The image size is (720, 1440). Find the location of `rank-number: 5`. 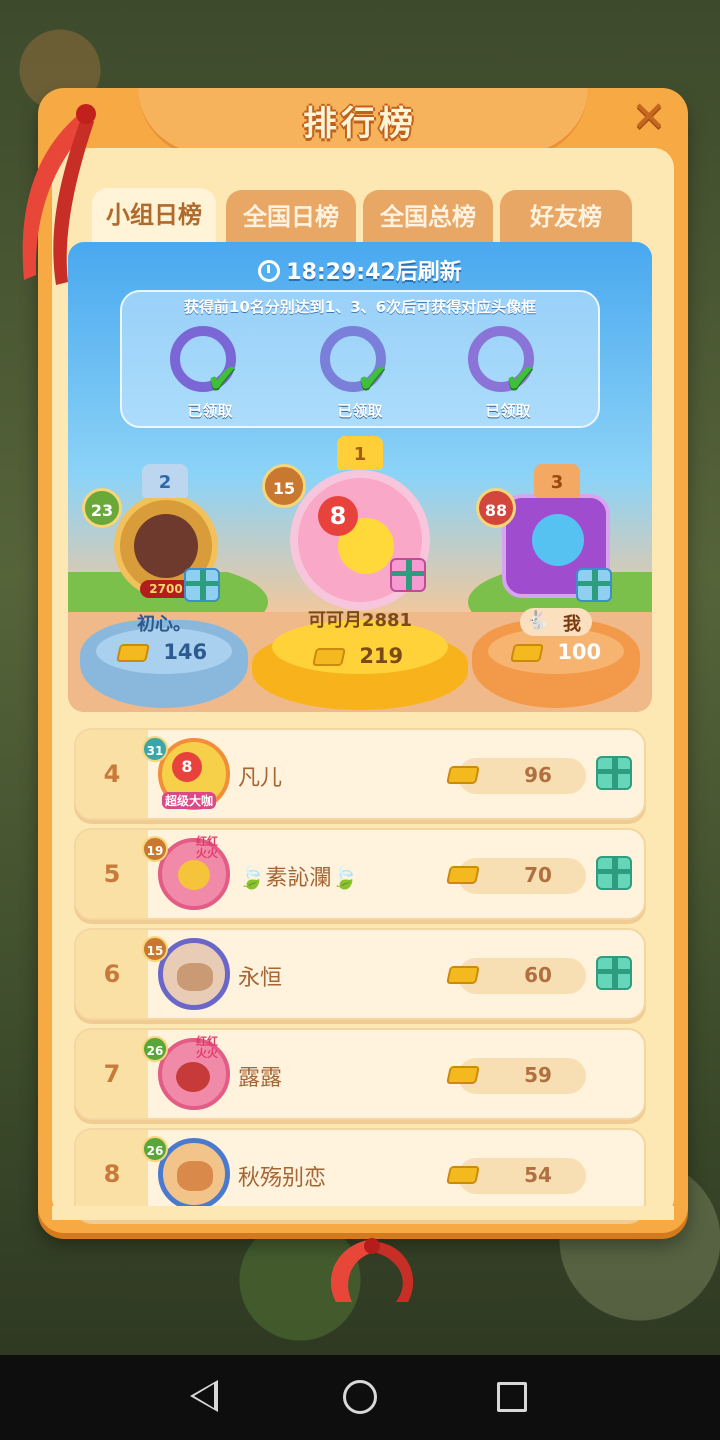

rank-number: 5 is located at coordinates (112, 874).